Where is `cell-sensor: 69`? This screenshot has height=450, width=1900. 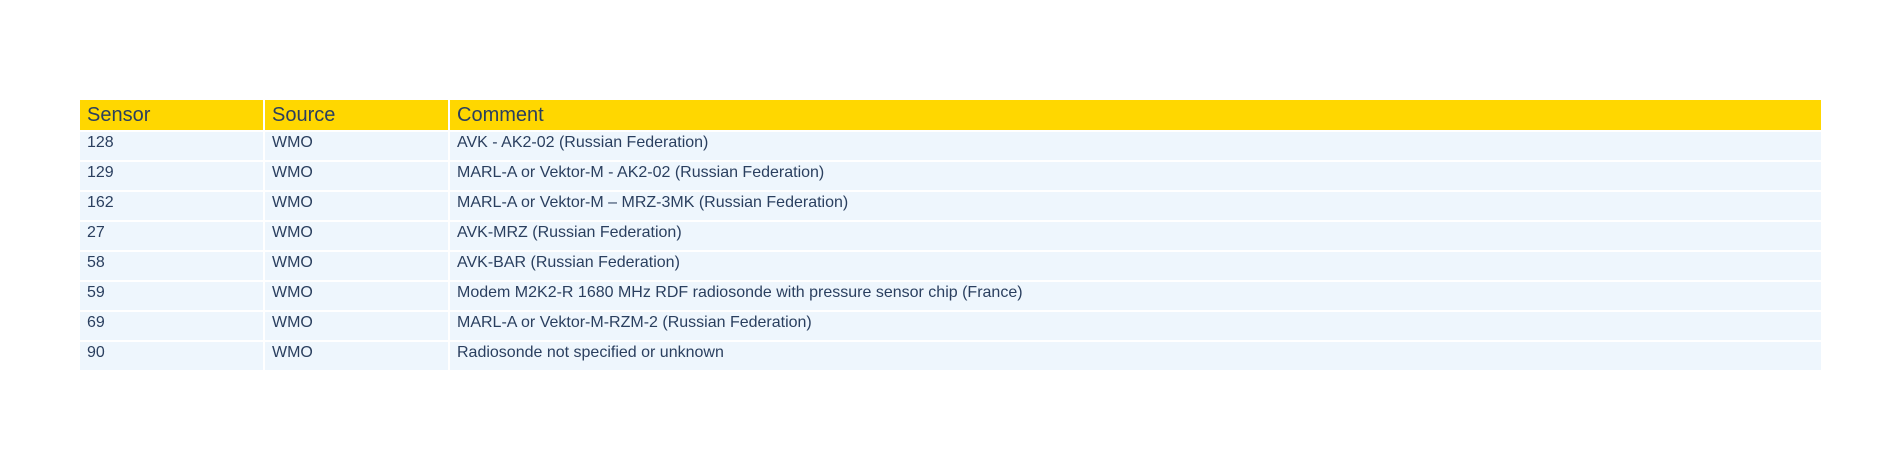 cell-sensor: 69 is located at coordinates (171, 326).